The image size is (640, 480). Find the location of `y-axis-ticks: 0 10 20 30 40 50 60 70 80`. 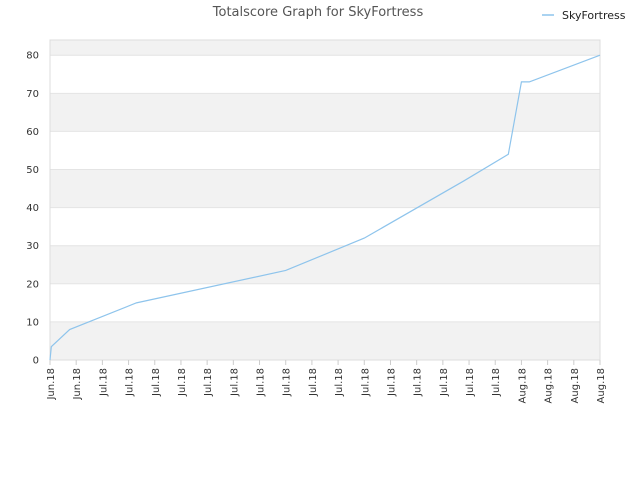

y-axis-ticks: 0 10 20 30 40 50 60 70 80 is located at coordinates (32, 209).